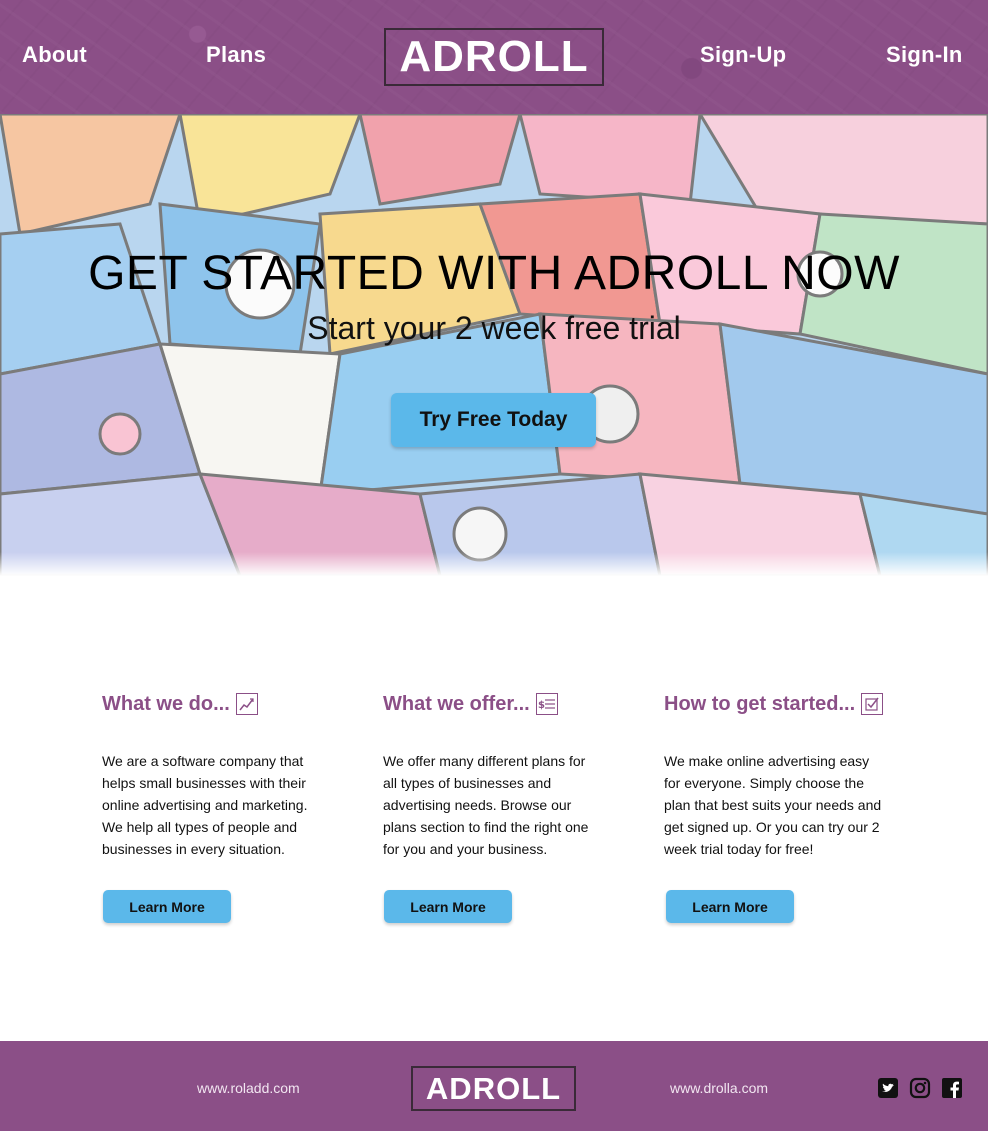 The height and width of the screenshot is (1131, 988). Describe the element at coordinates (546, 704) in the screenshot. I see `price-list-icon: $` at that location.